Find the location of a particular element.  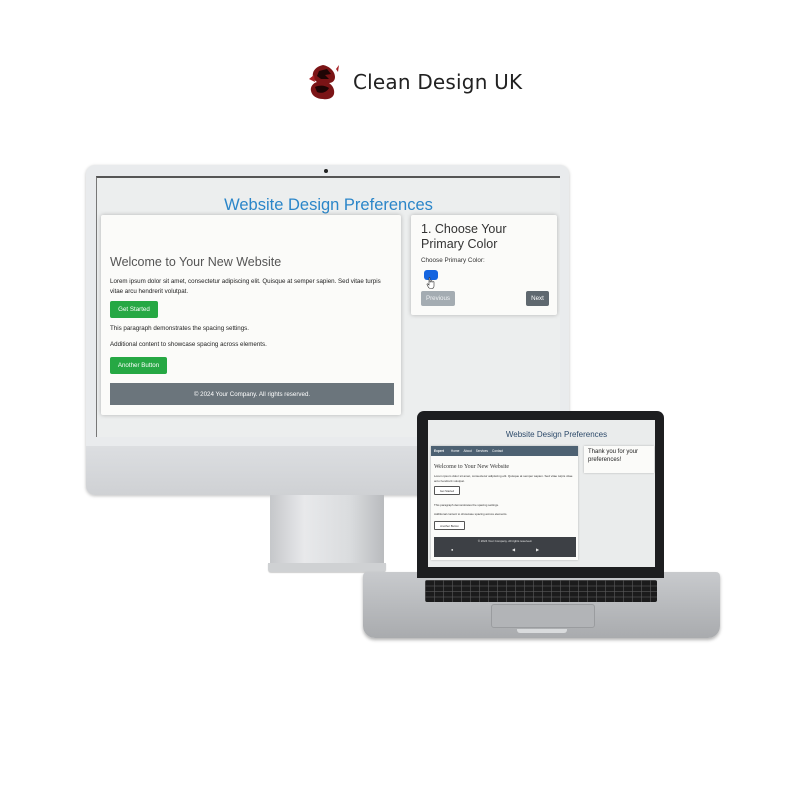

webcam is located at coordinates (326, 171).